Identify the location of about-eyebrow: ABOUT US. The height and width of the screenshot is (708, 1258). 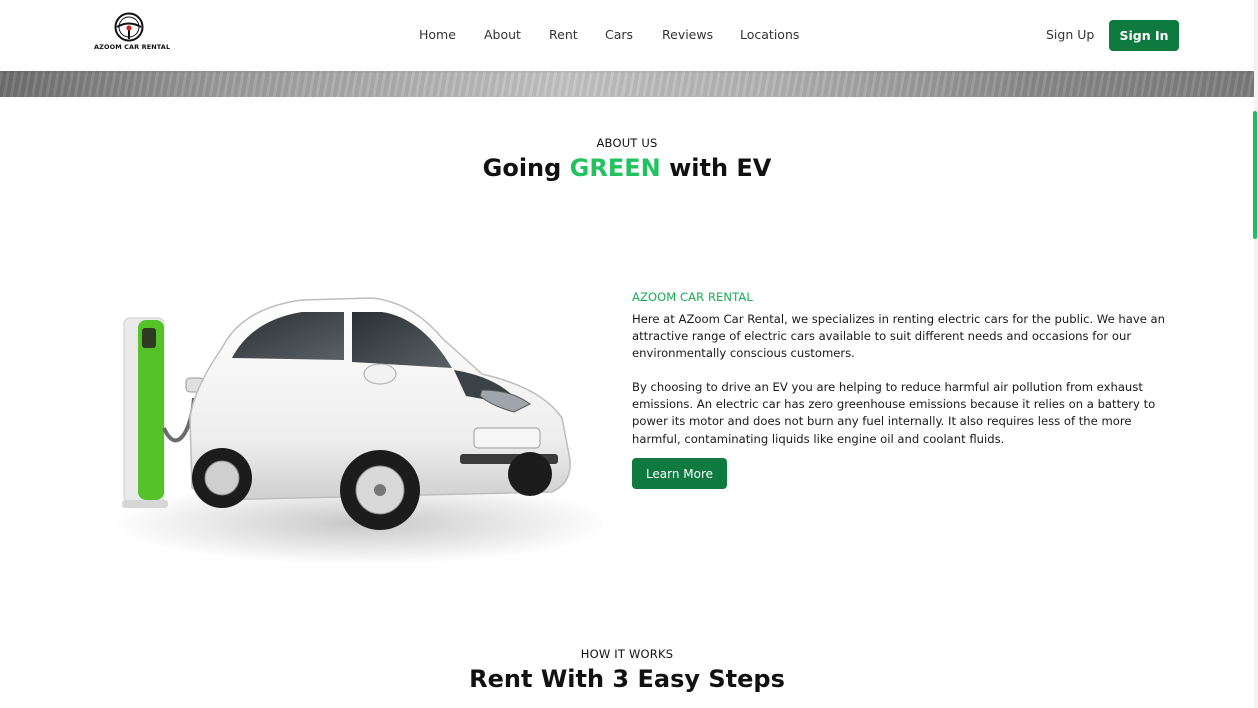
(627, 143).